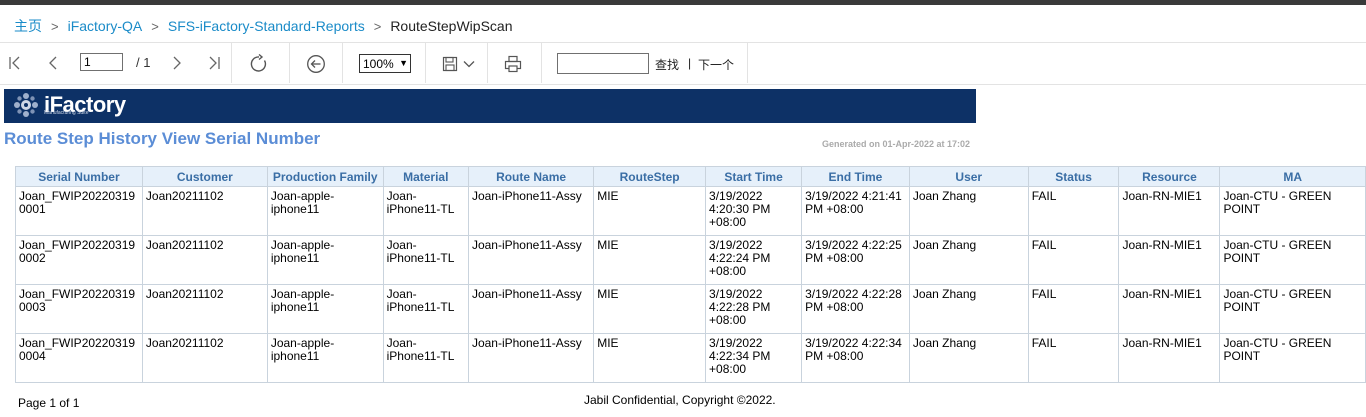 Image resolution: width=1366 pixels, height=417 pixels. What do you see at coordinates (896, 144) in the screenshot?
I see `generated-timestamp: Generated on 01-Apr-2022 at 17:02` at bounding box center [896, 144].